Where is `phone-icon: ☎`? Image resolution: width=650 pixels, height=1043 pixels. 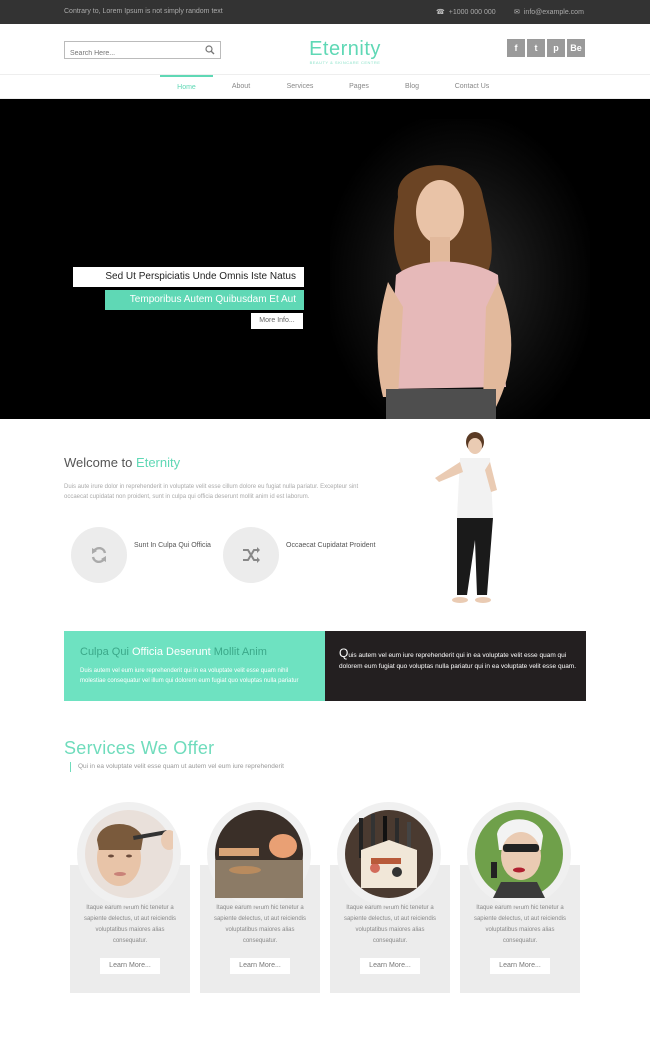 phone-icon: ☎ is located at coordinates (440, 12).